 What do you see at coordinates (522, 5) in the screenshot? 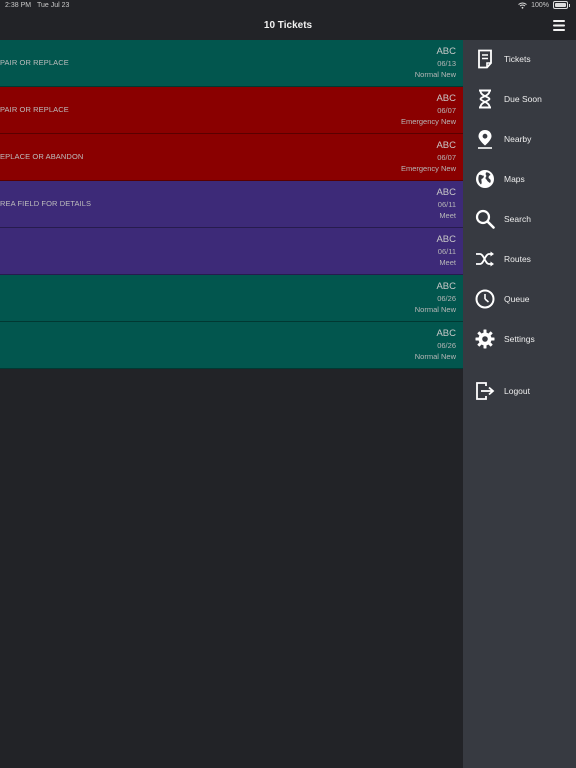
I see `wifi-icon` at bounding box center [522, 5].